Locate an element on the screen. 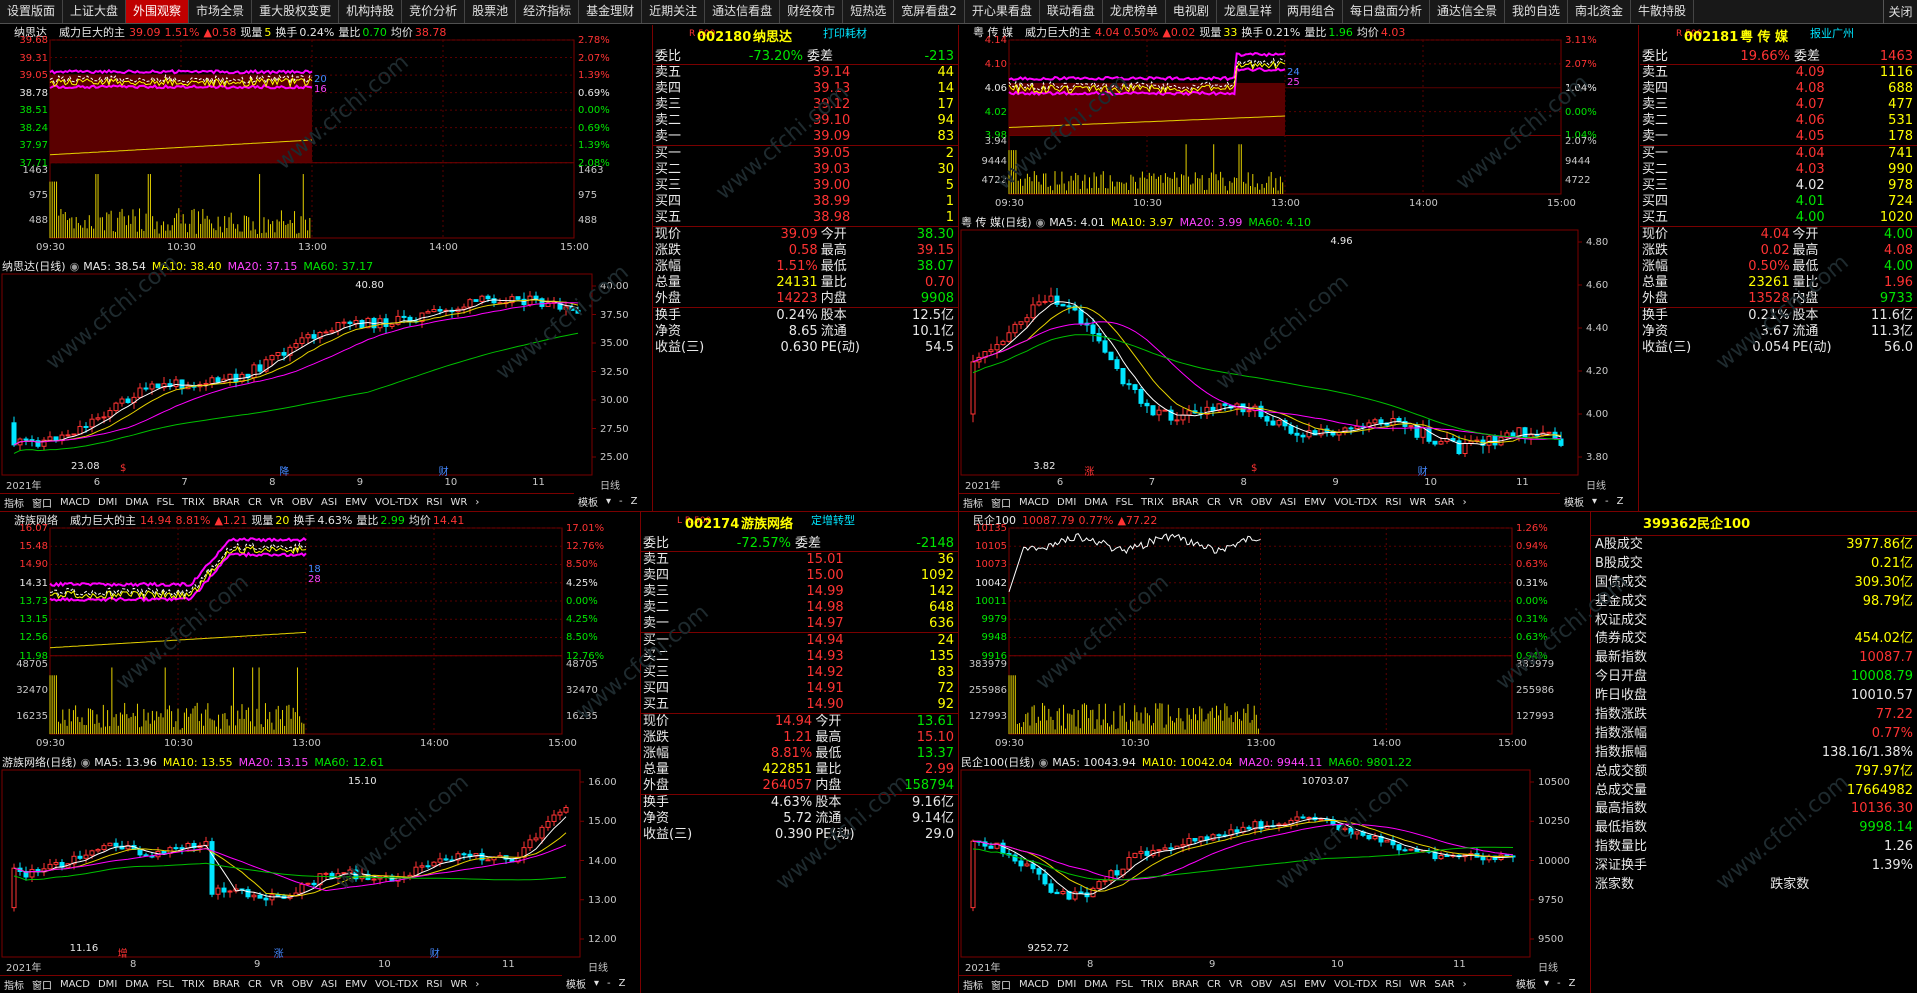  tab-25: 牛散持股 is located at coordinates (1663, 11).